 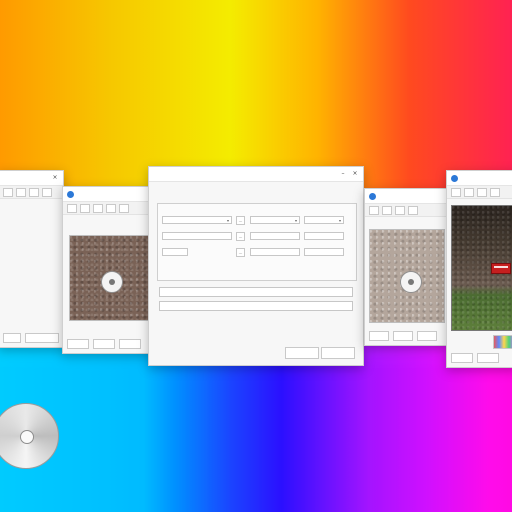 What do you see at coordinates (479, 178) in the screenshot?
I see `right-window-titlebar` at bounding box center [479, 178].